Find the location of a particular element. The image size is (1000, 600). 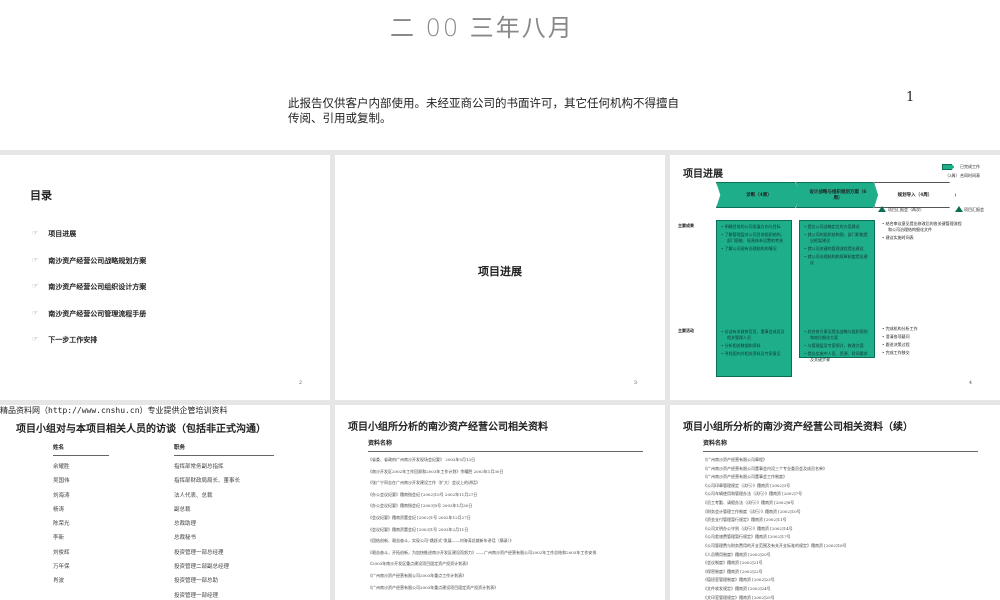

toc-item-label: 南沙资产经营公司战略规划方案 is located at coordinates (97, 260).